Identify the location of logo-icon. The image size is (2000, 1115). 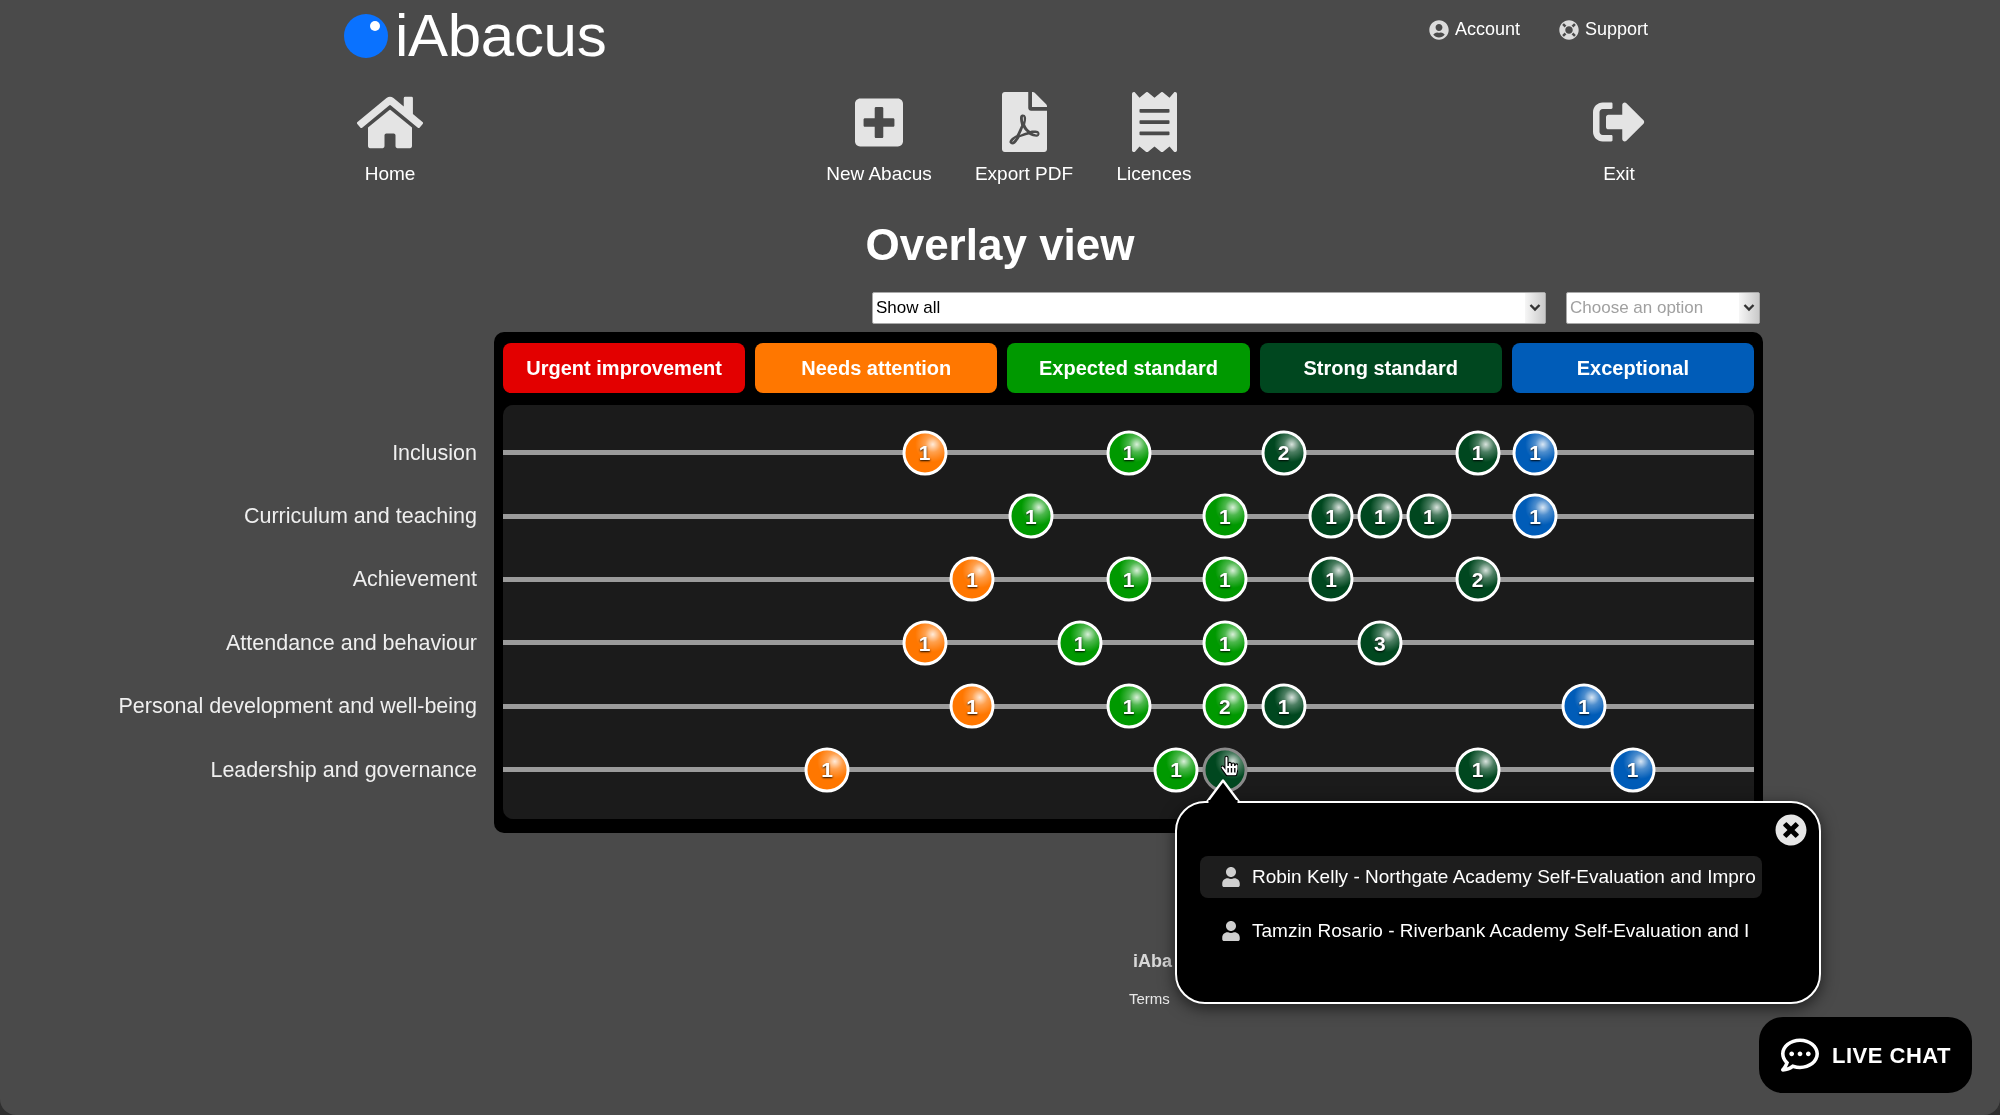
(366, 36).